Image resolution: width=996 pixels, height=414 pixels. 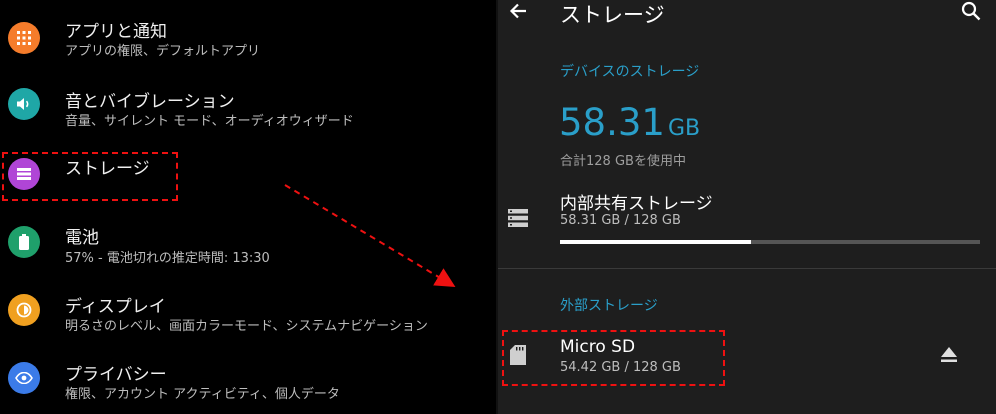 What do you see at coordinates (747, 268) in the screenshot?
I see `section-divider` at bounding box center [747, 268].